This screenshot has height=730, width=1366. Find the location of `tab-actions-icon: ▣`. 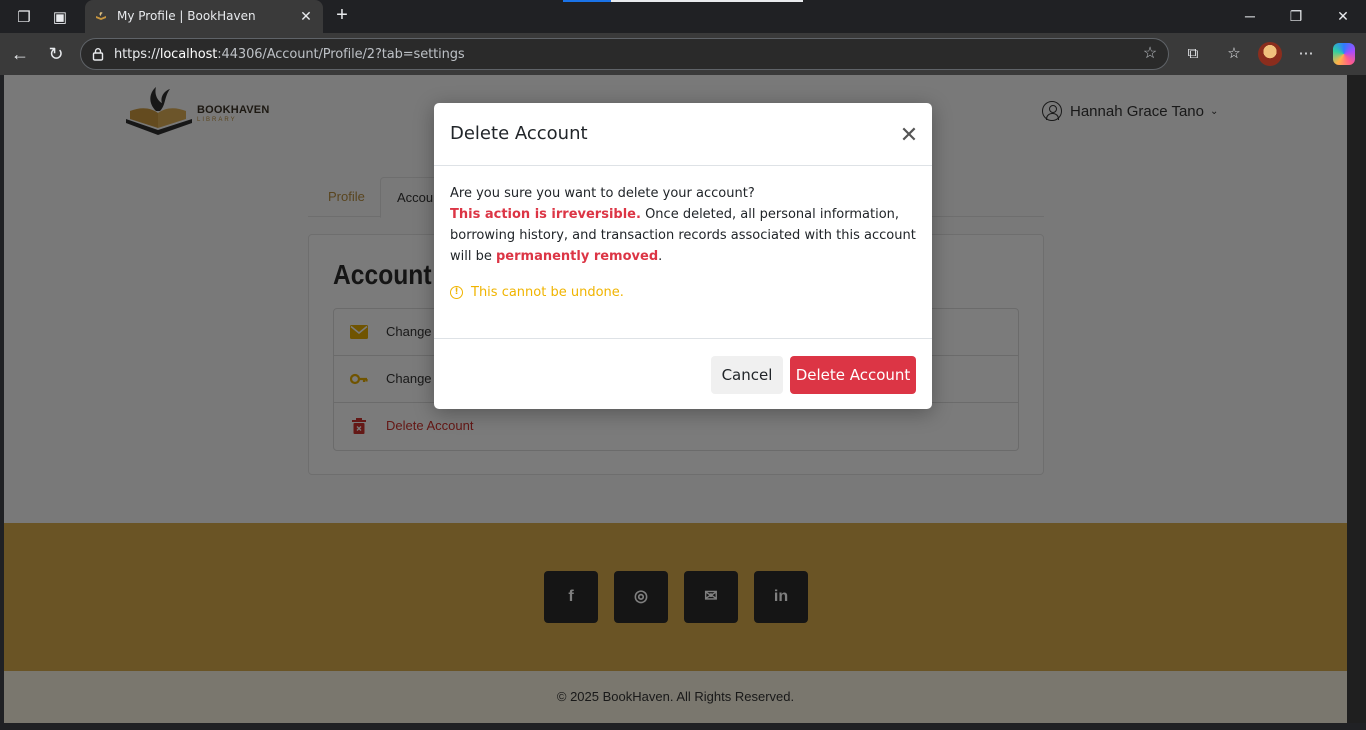

tab-actions-icon: ▣ is located at coordinates (60, 17).